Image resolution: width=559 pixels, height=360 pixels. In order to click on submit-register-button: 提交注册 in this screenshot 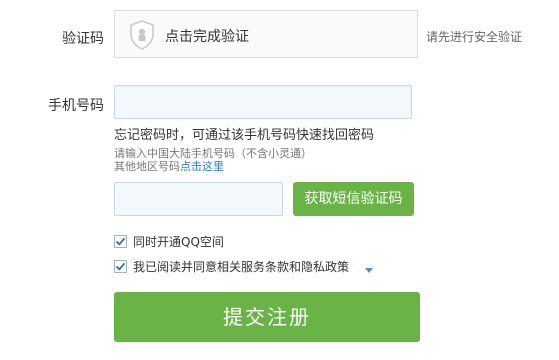, I will do `click(267, 317)`.